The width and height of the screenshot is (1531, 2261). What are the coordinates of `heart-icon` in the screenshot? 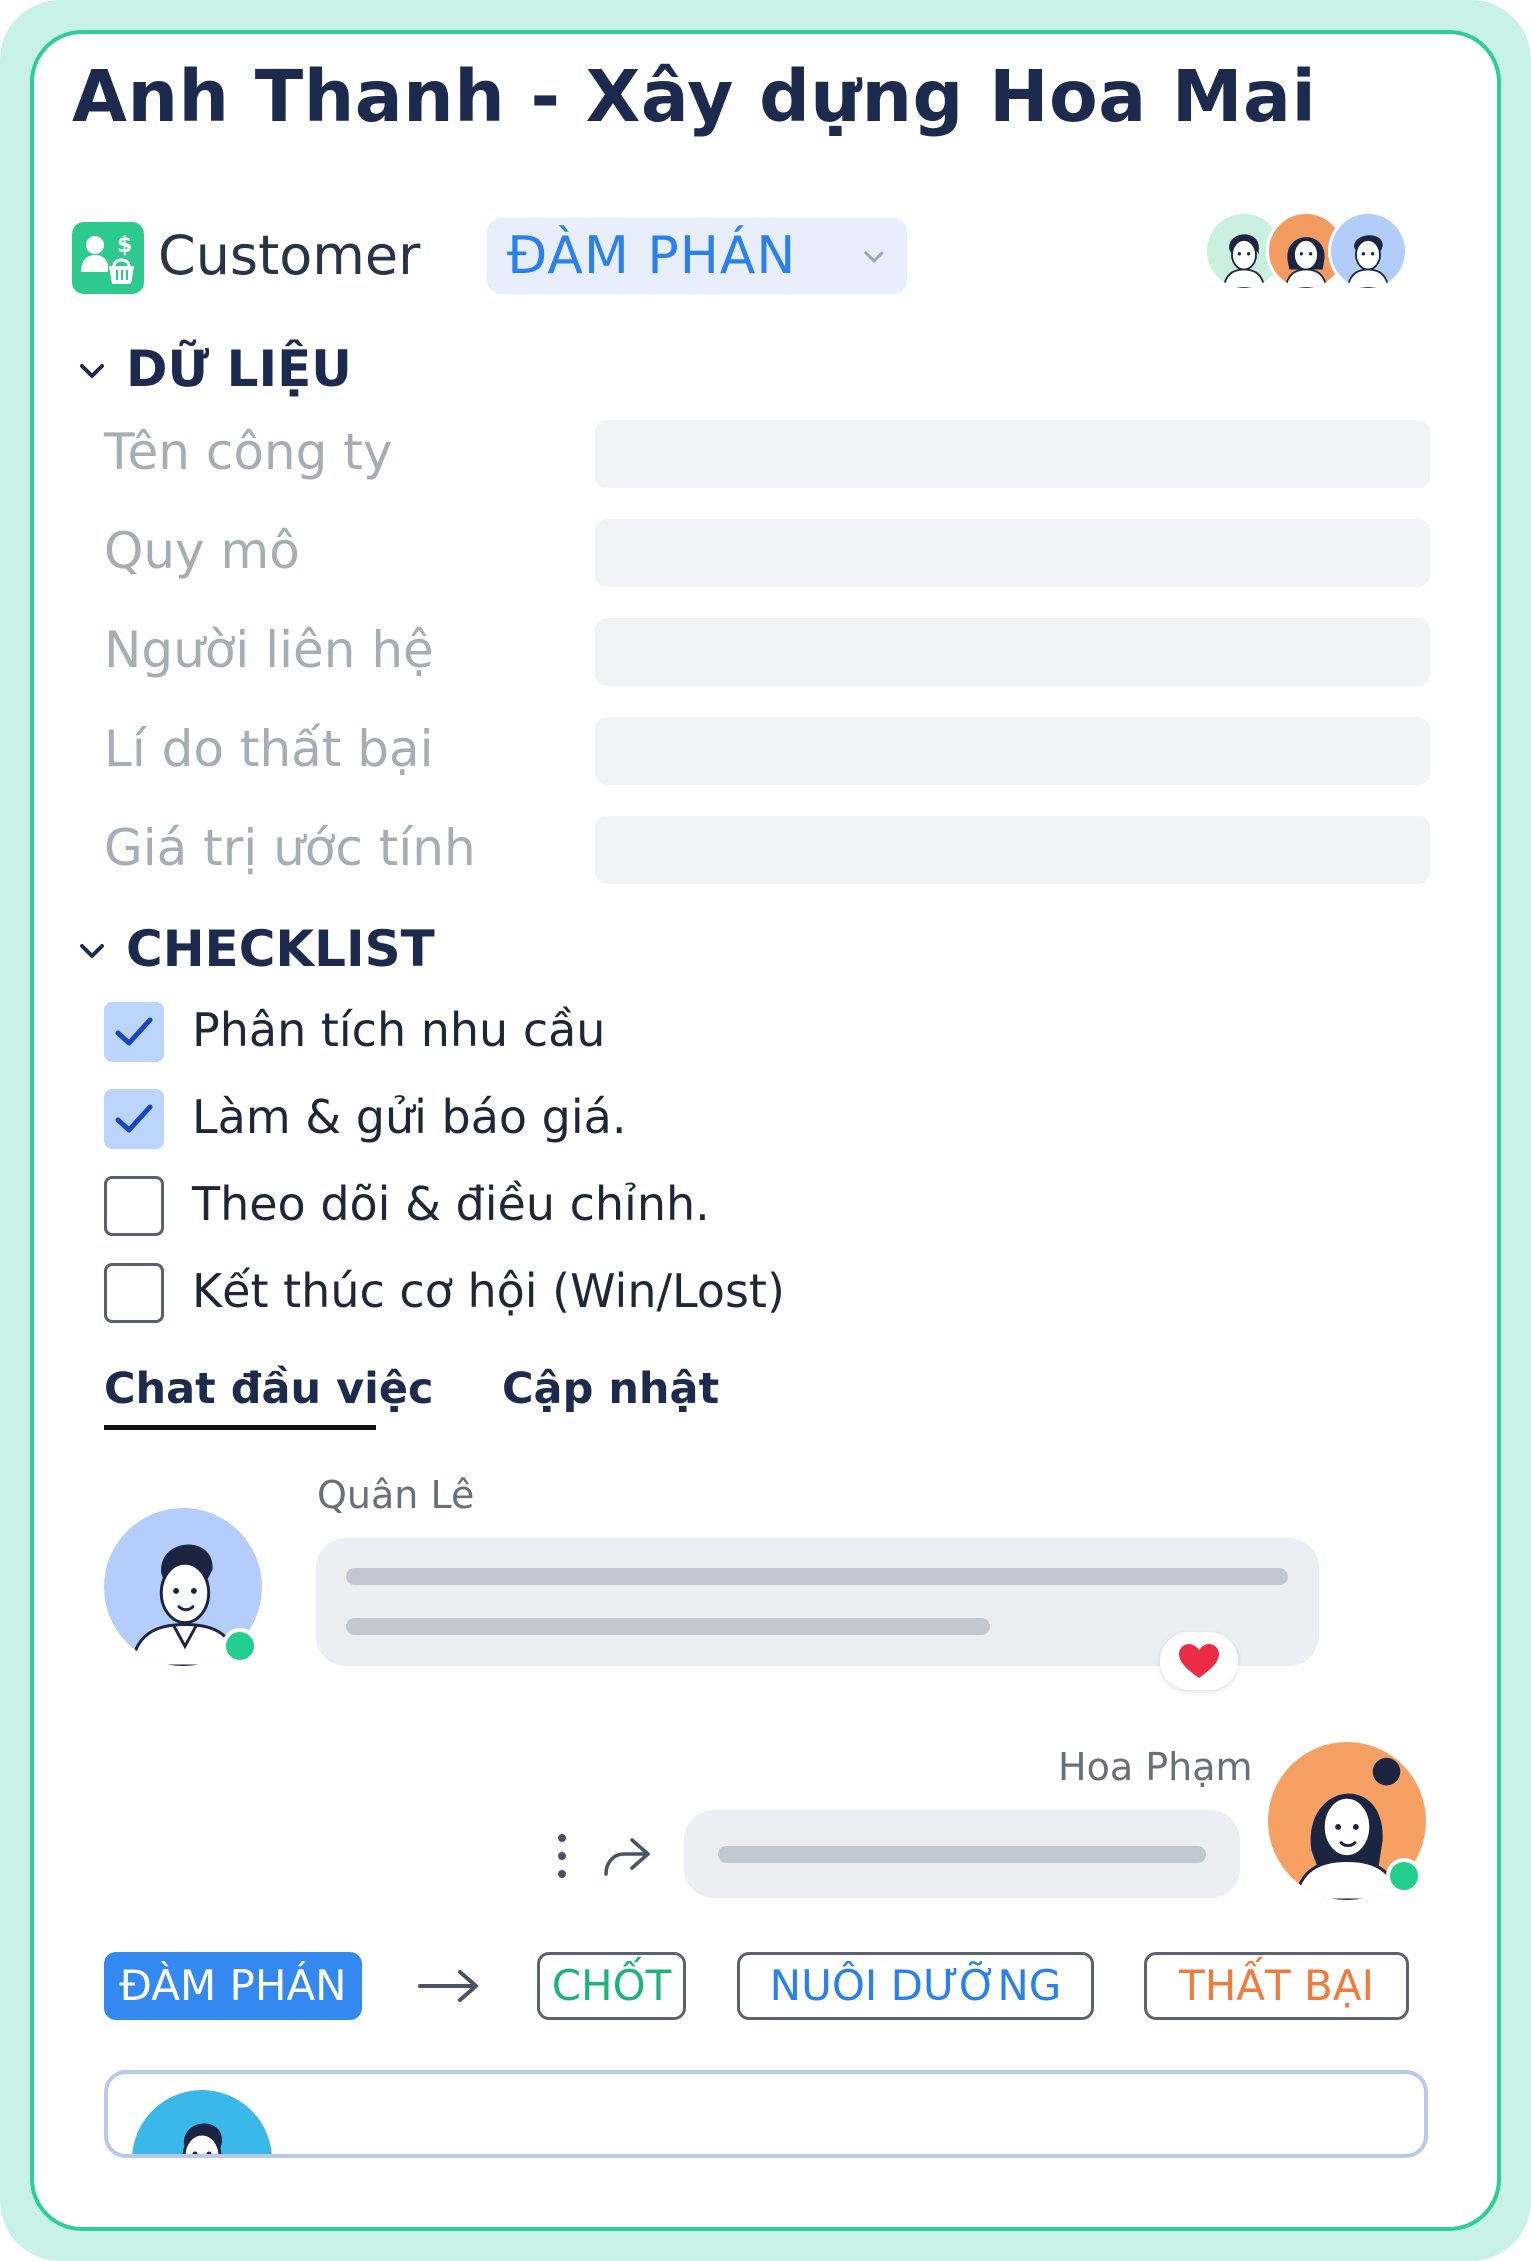 It's located at (1199, 1661).